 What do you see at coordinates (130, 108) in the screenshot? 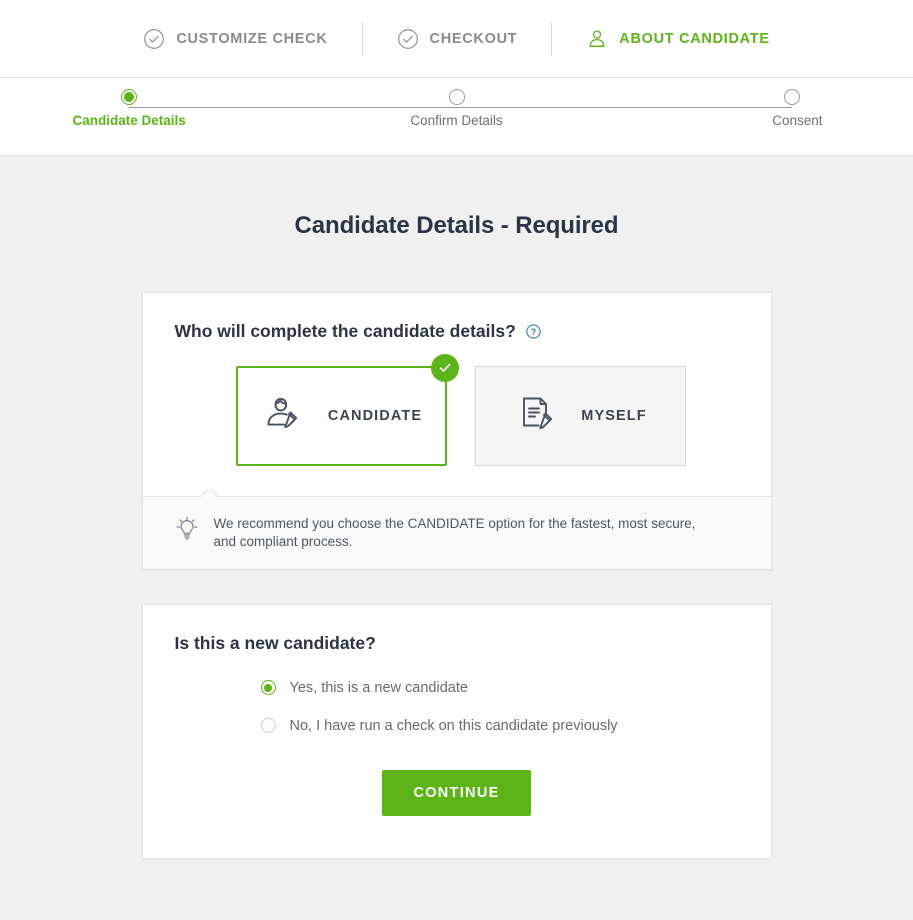
I see `stepper-step-candidate-details: Candidate Details` at bounding box center [130, 108].